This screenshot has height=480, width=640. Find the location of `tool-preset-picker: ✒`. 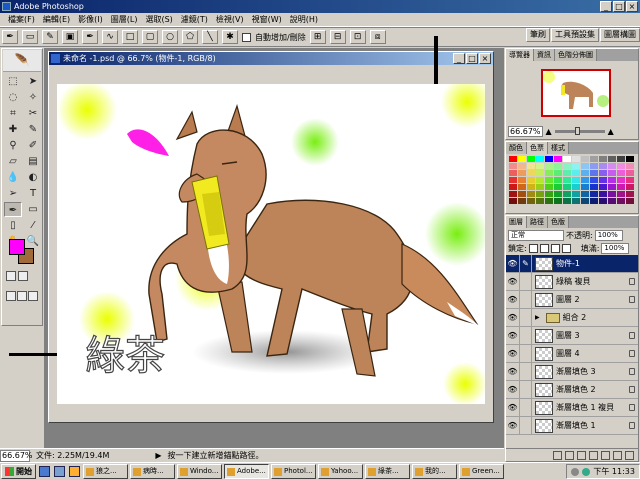

tool-preset-picker: ✒ is located at coordinates (10, 37).